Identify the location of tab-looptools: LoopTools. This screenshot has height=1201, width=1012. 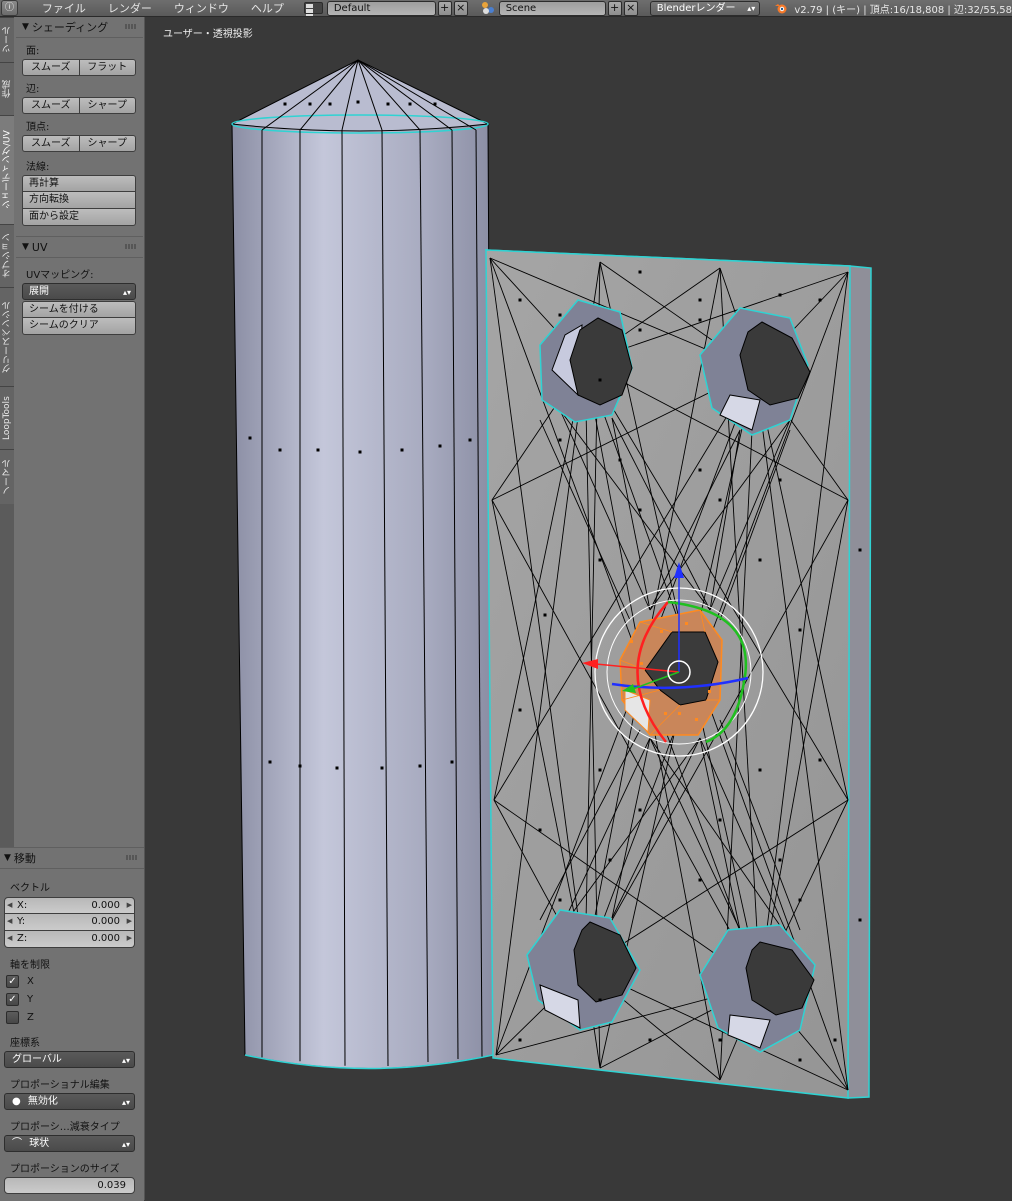
(7, 417).